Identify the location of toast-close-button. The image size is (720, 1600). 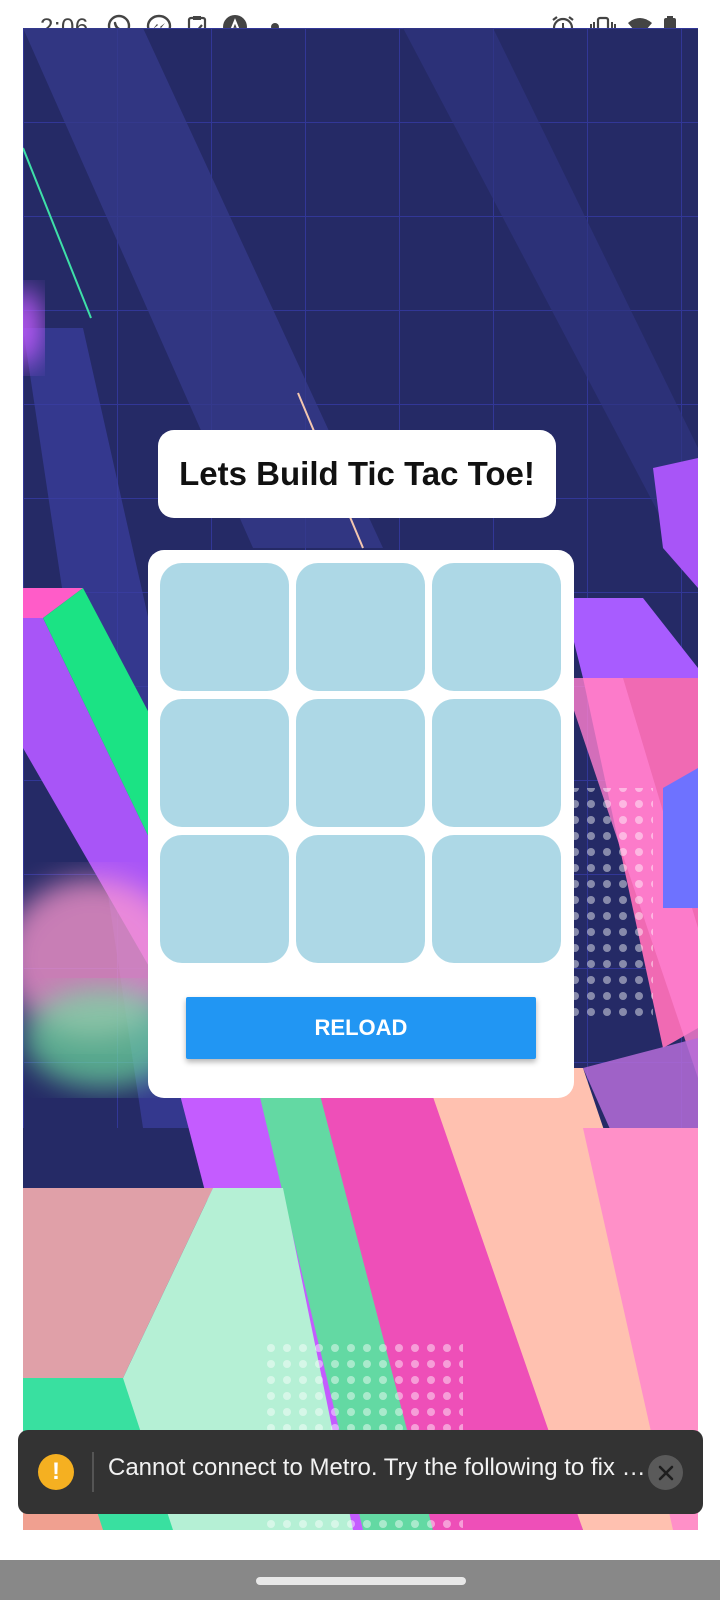
(665, 1472).